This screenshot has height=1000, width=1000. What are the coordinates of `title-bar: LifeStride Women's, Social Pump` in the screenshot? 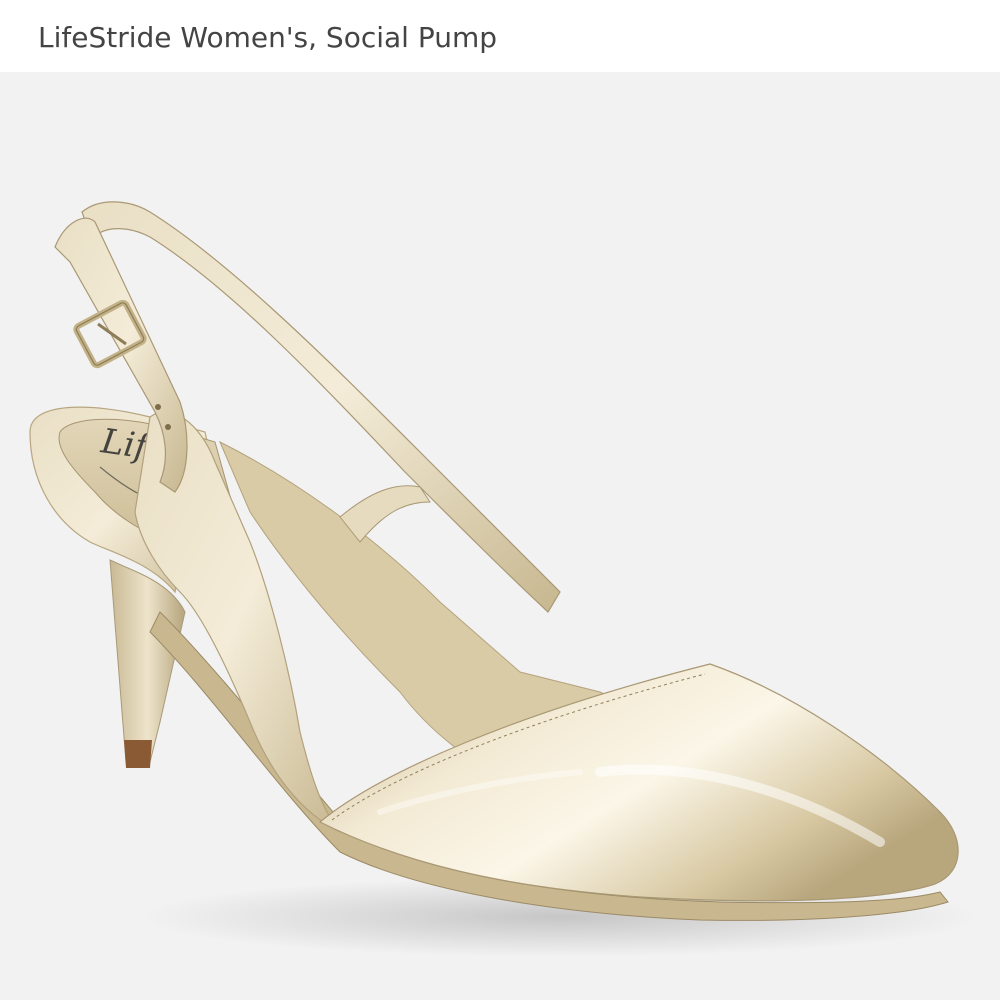 It's located at (500, 36).